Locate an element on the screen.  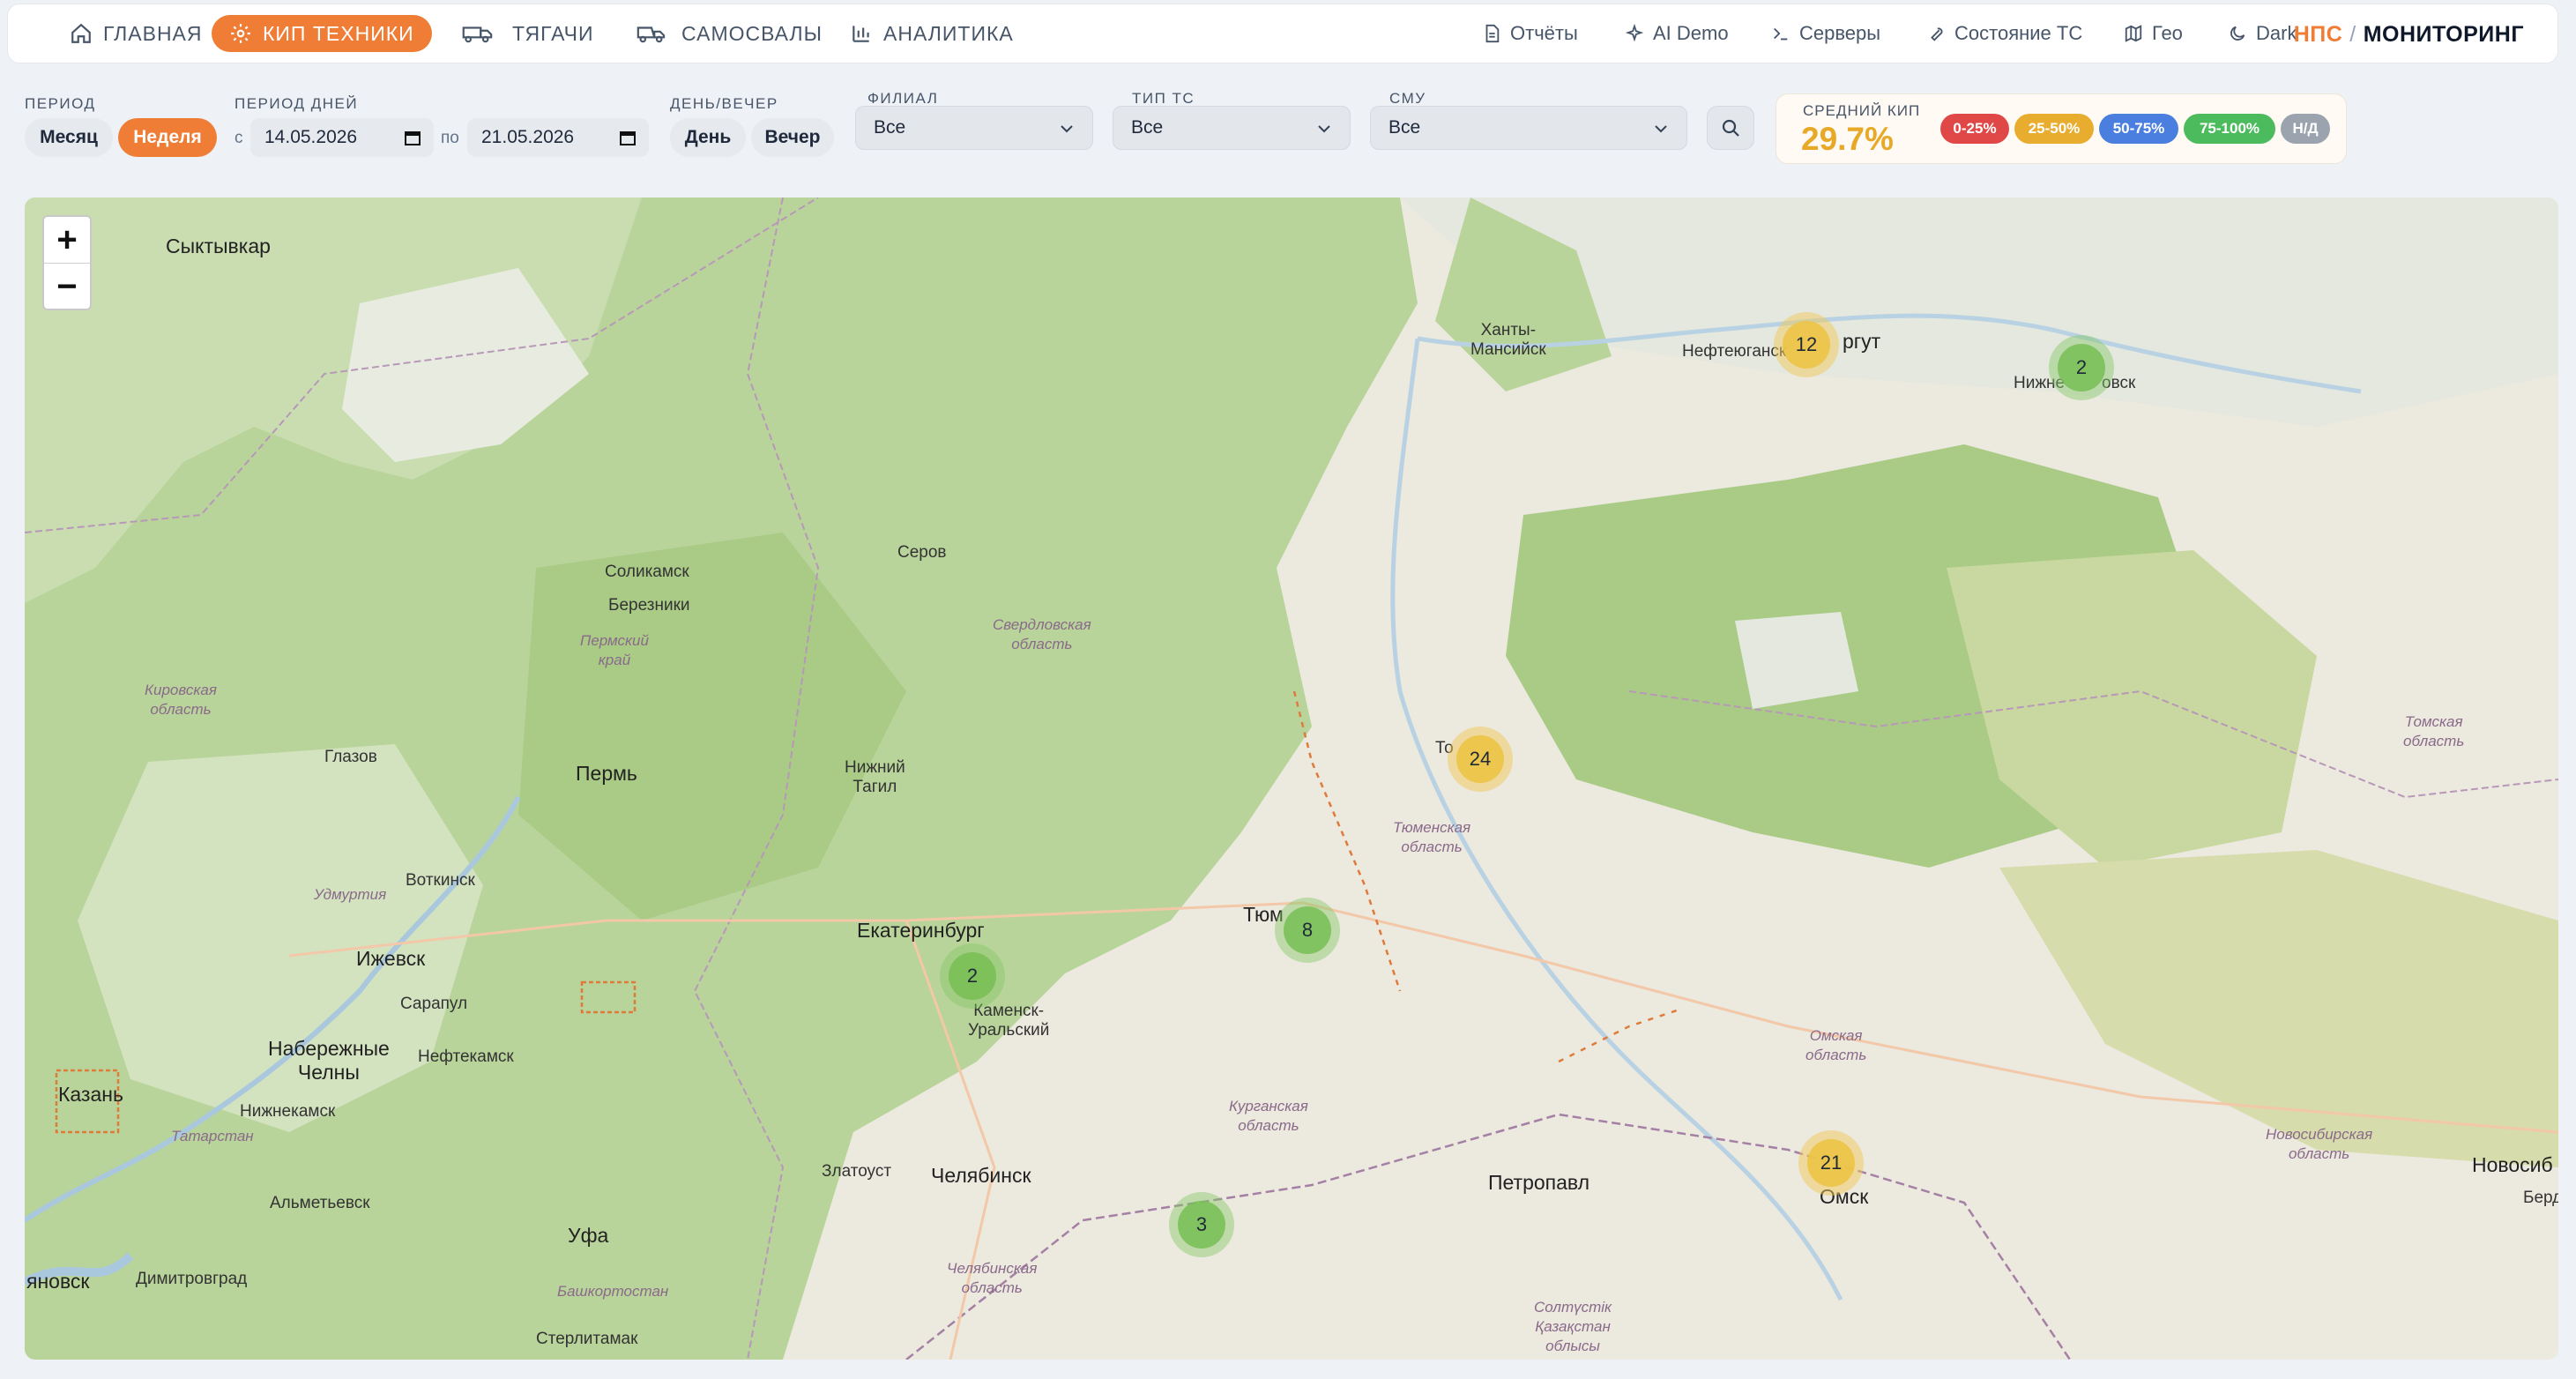
region-label: Тюменская область is located at coordinates (1432, 837).